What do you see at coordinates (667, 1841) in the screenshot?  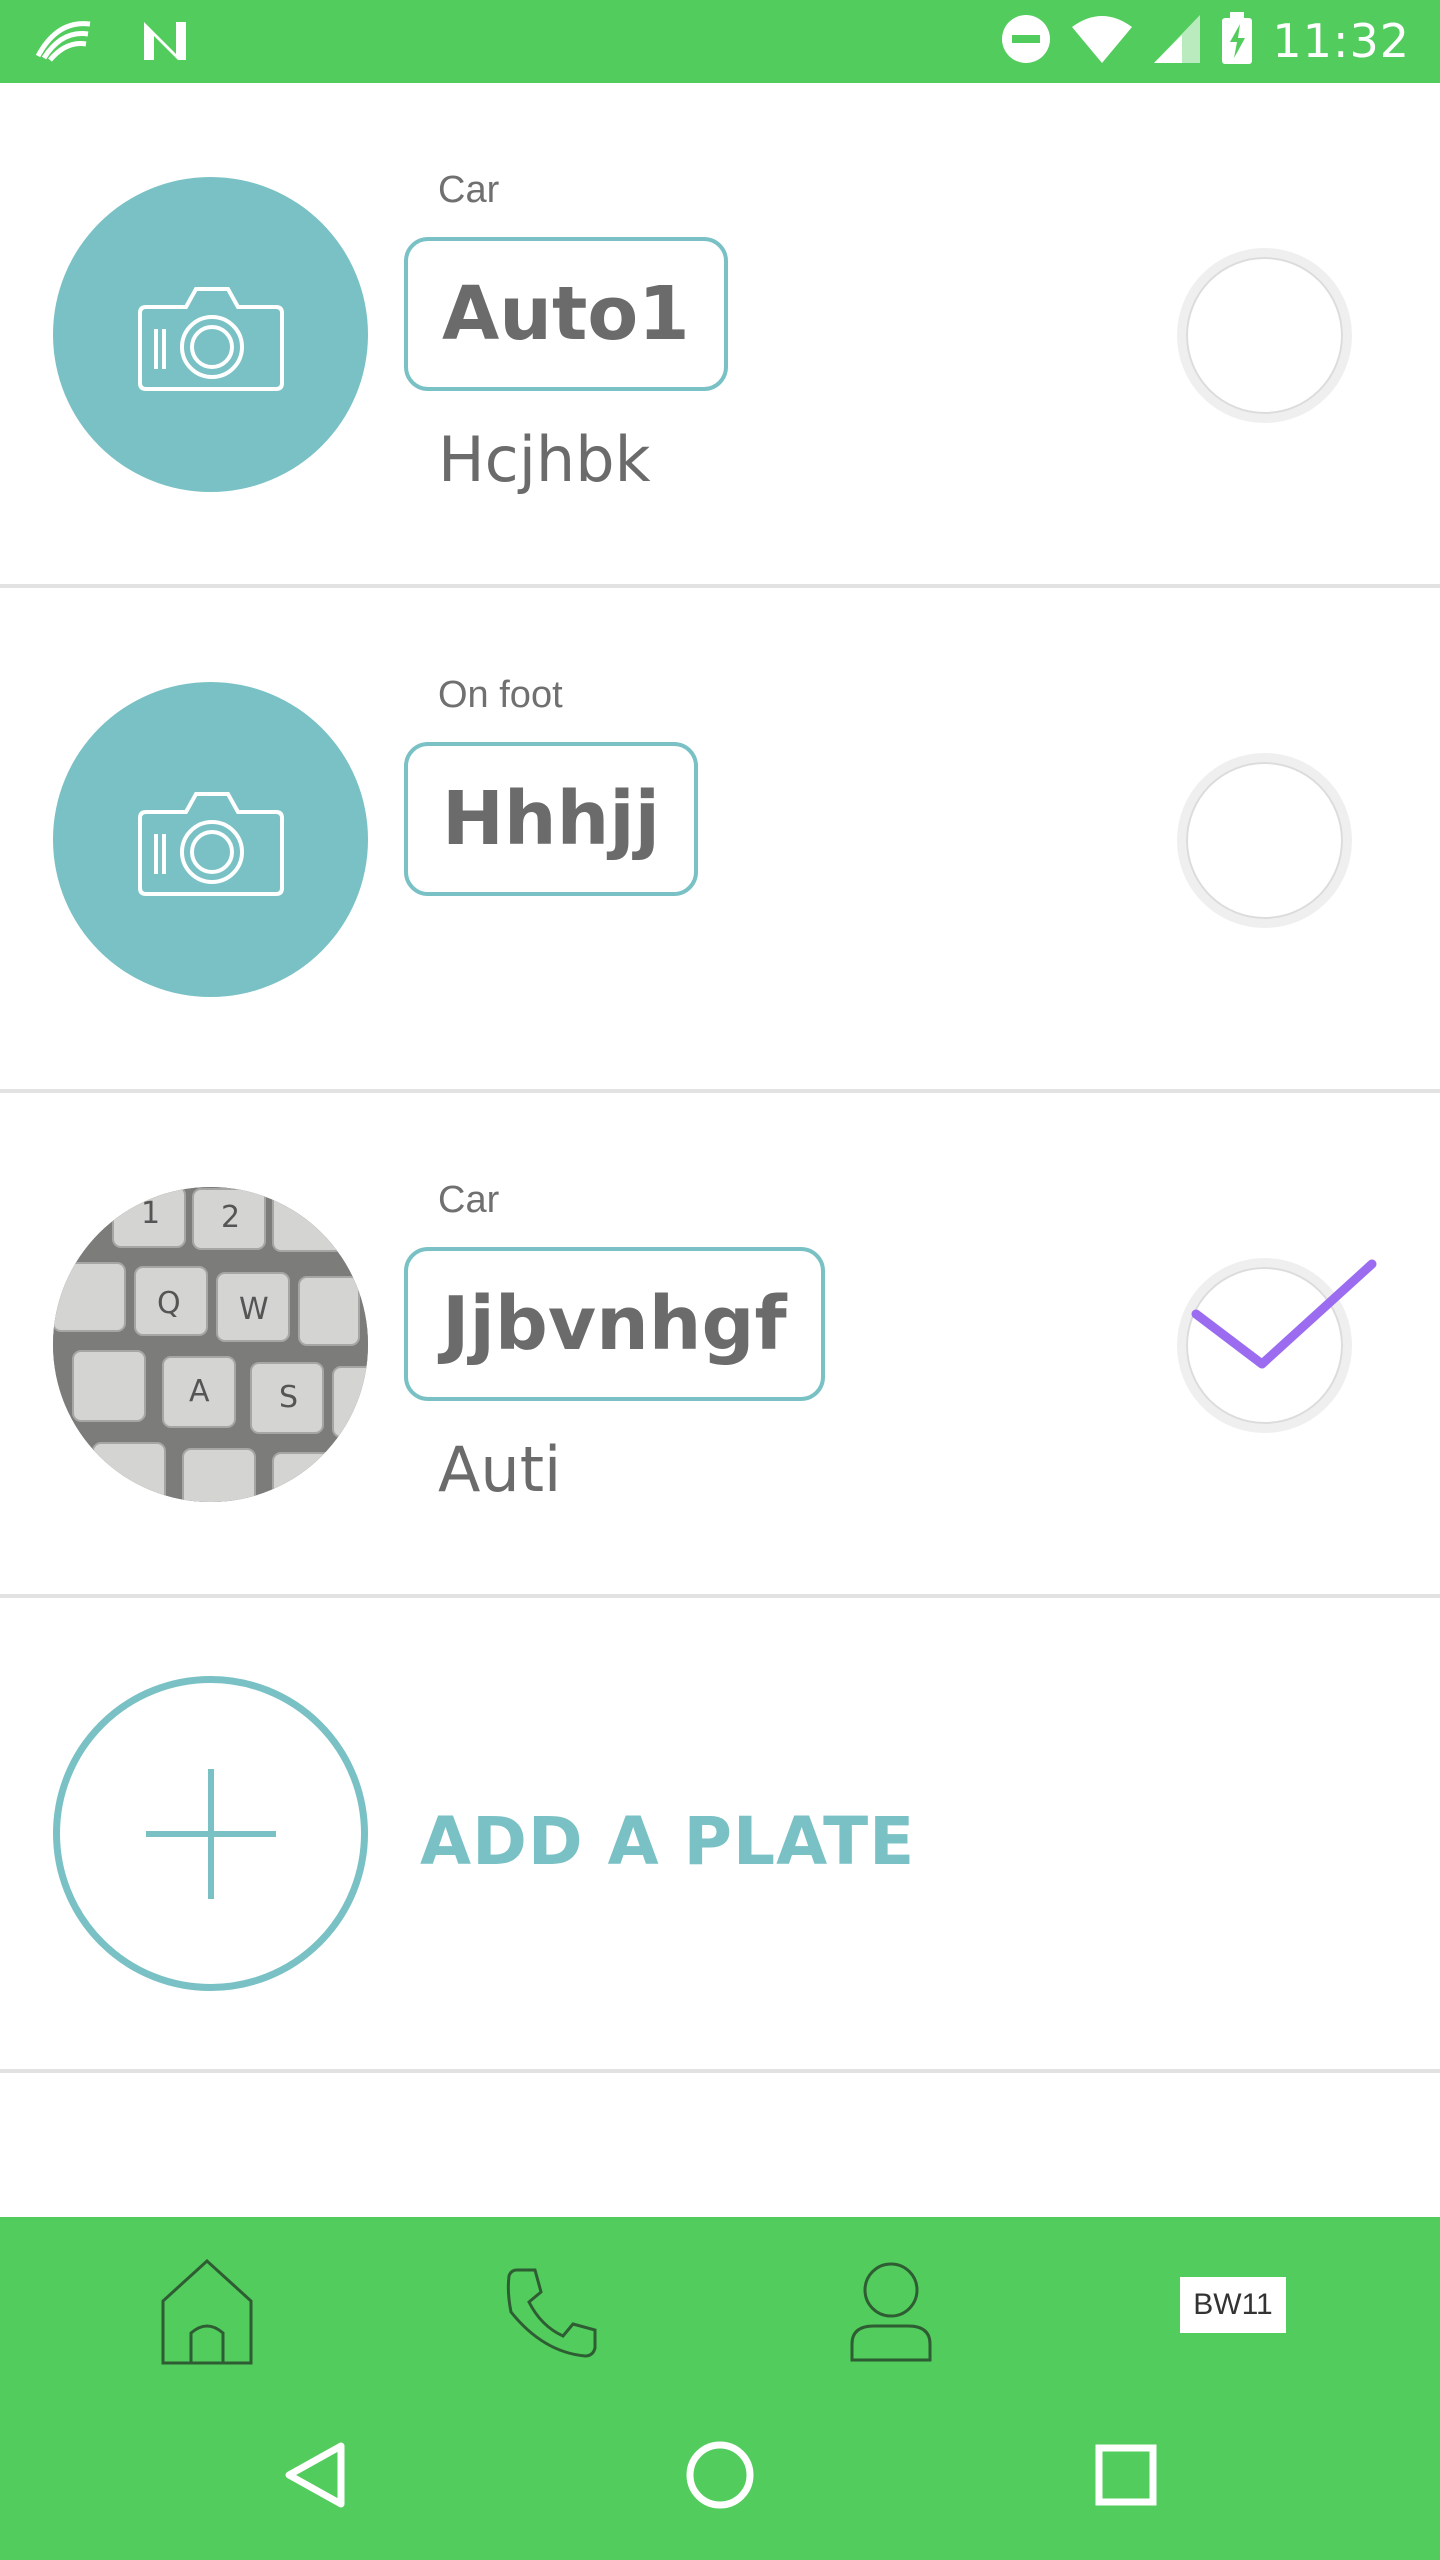 I see `add-plate-label: ADD A PLATE` at bounding box center [667, 1841].